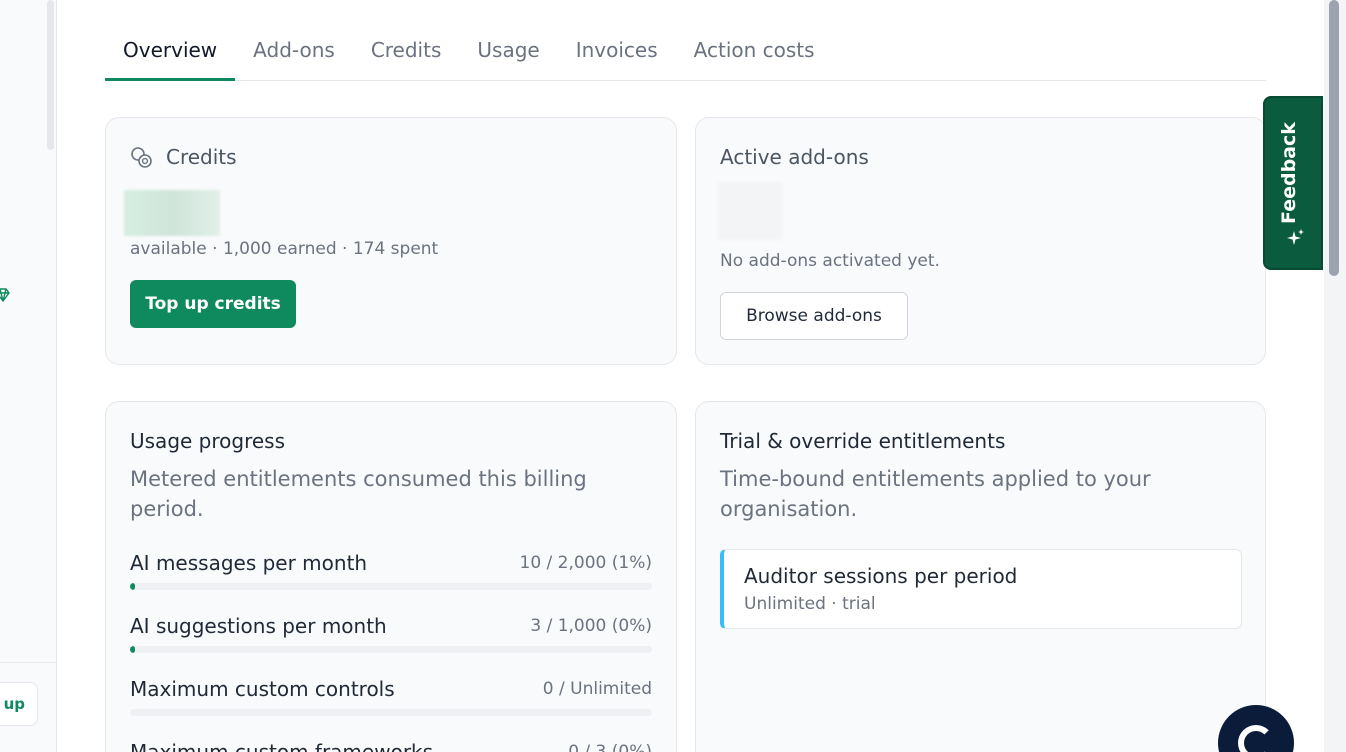 Image resolution: width=1346 pixels, height=752 pixels. I want to click on tab-add-ons: Add-ons, so click(294, 54).